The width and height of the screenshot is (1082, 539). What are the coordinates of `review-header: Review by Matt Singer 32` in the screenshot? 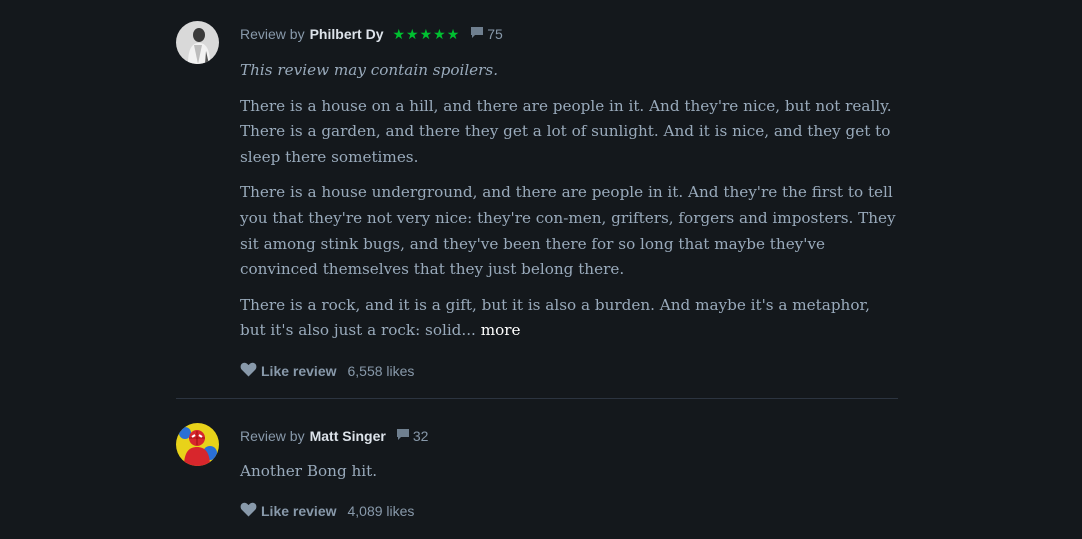 It's located at (334, 436).